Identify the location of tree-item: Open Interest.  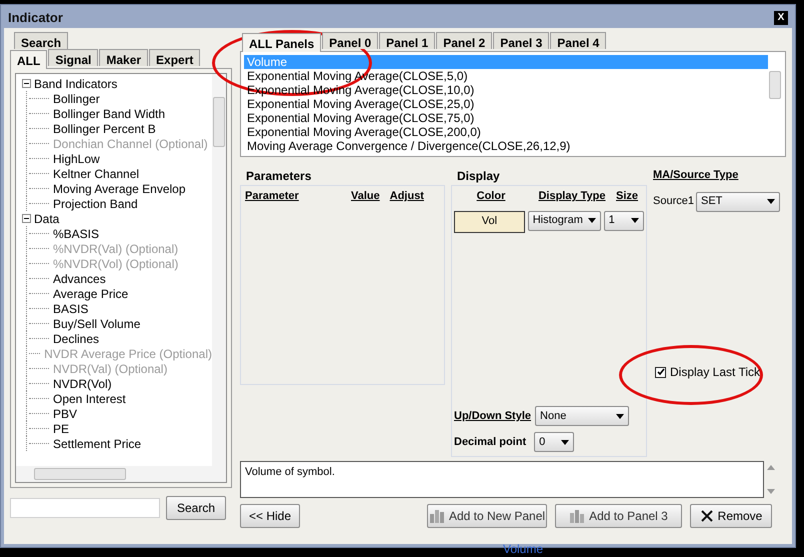
(89, 399).